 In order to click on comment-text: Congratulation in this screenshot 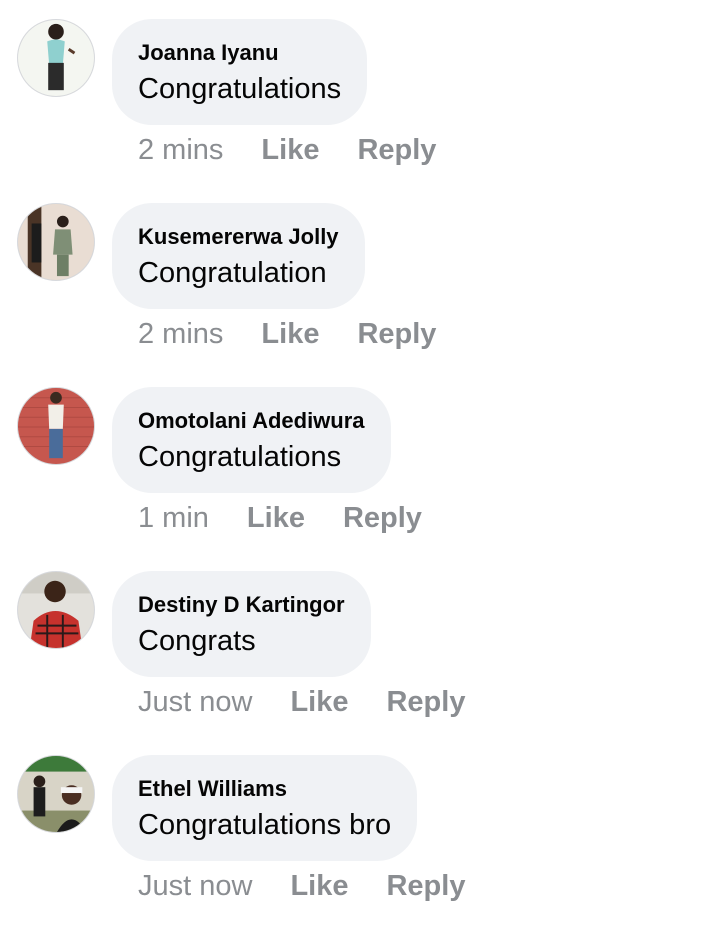, I will do `click(232, 273)`.